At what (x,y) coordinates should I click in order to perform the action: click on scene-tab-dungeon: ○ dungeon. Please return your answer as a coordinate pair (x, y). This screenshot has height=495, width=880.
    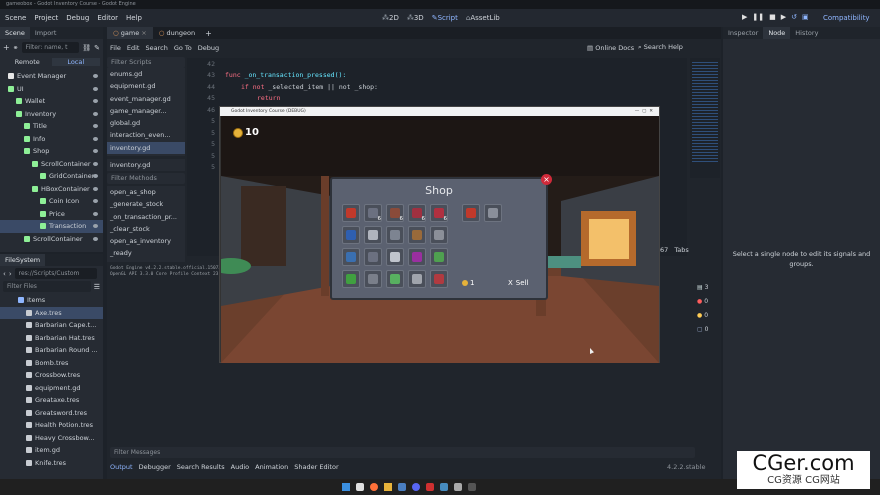
    Looking at the image, I should click on (177, 33).